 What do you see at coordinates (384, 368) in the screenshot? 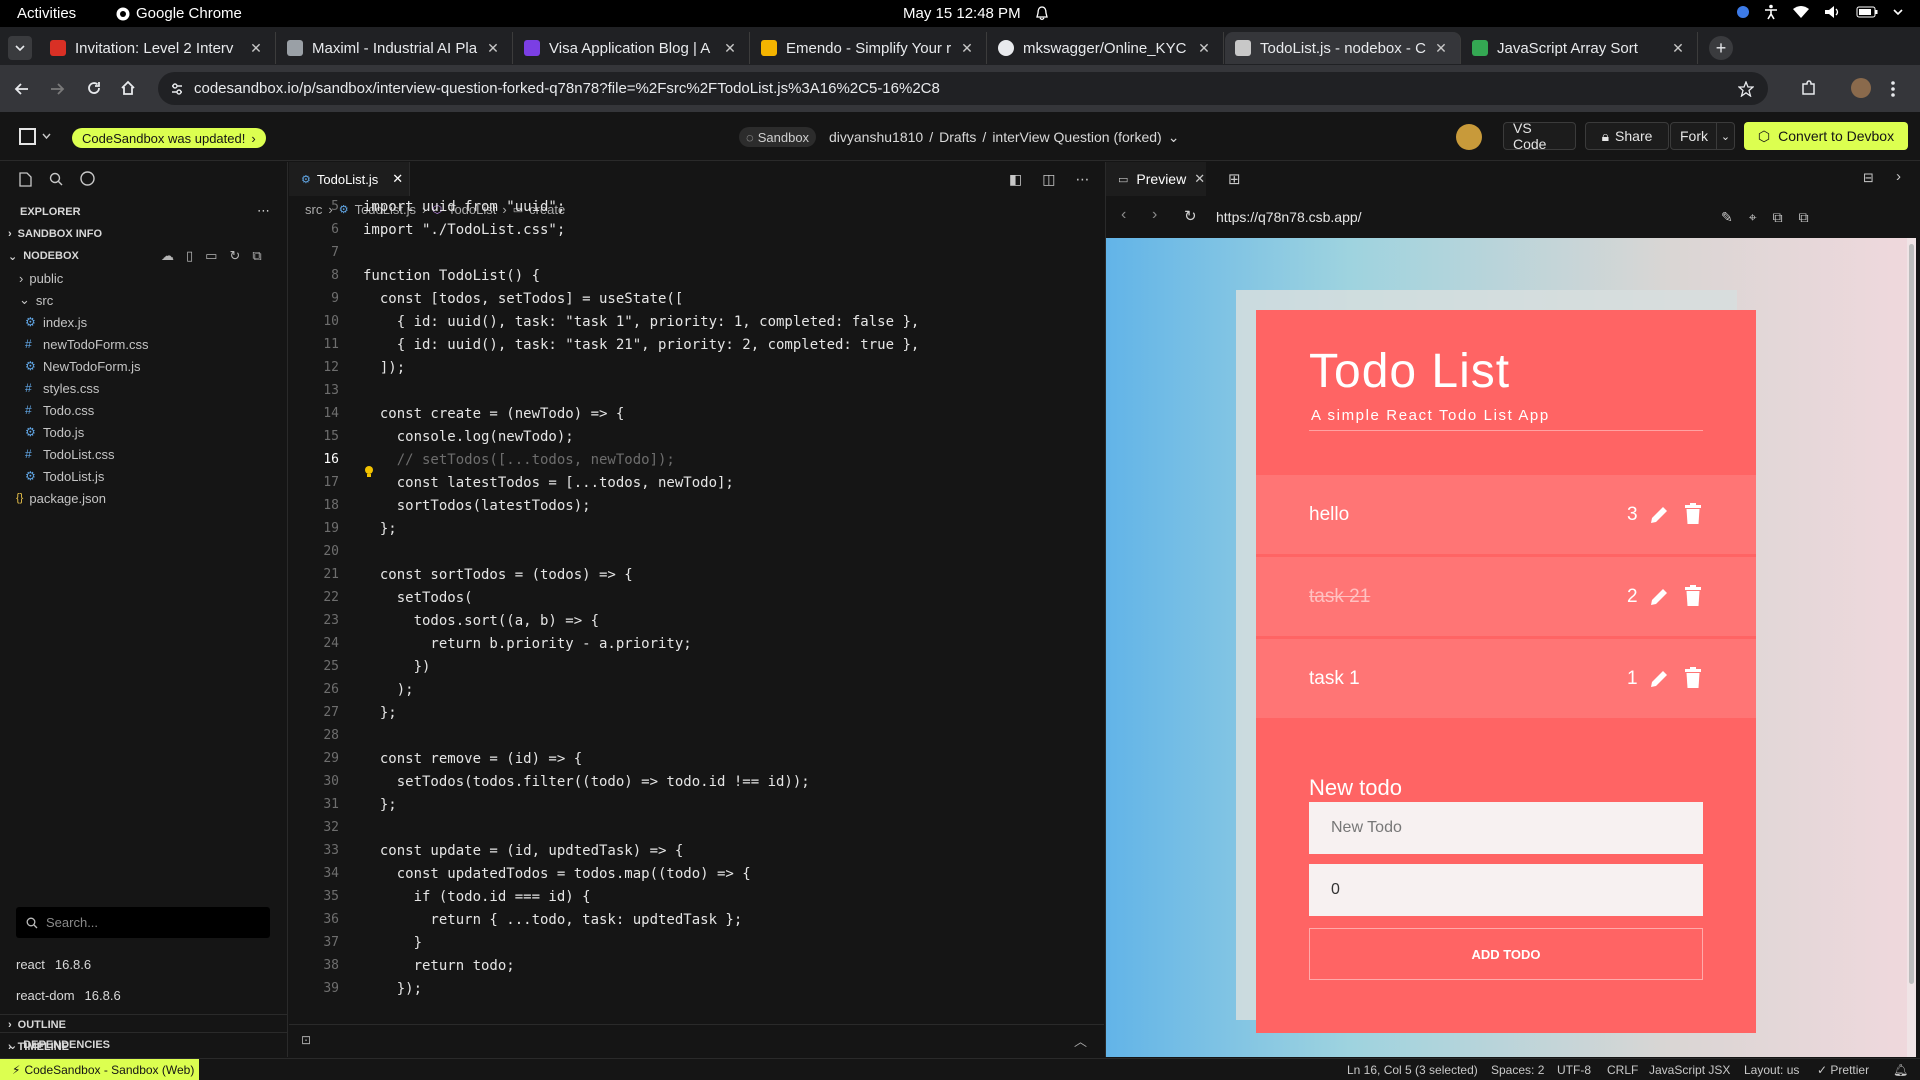
I see `code-line: ]);` at bounding box center [384, 368].